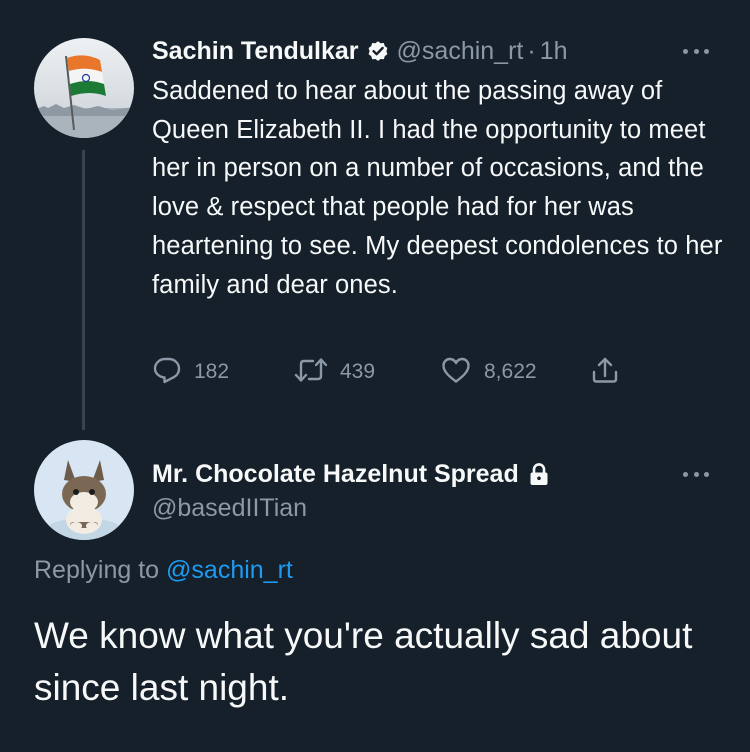 Image resolution: width=750 pixels, height=752 pixels. Describe the element at coordinates (255, 51) in the screenshot. I see `author-display-name: Sachin Tendulkar` at that location.